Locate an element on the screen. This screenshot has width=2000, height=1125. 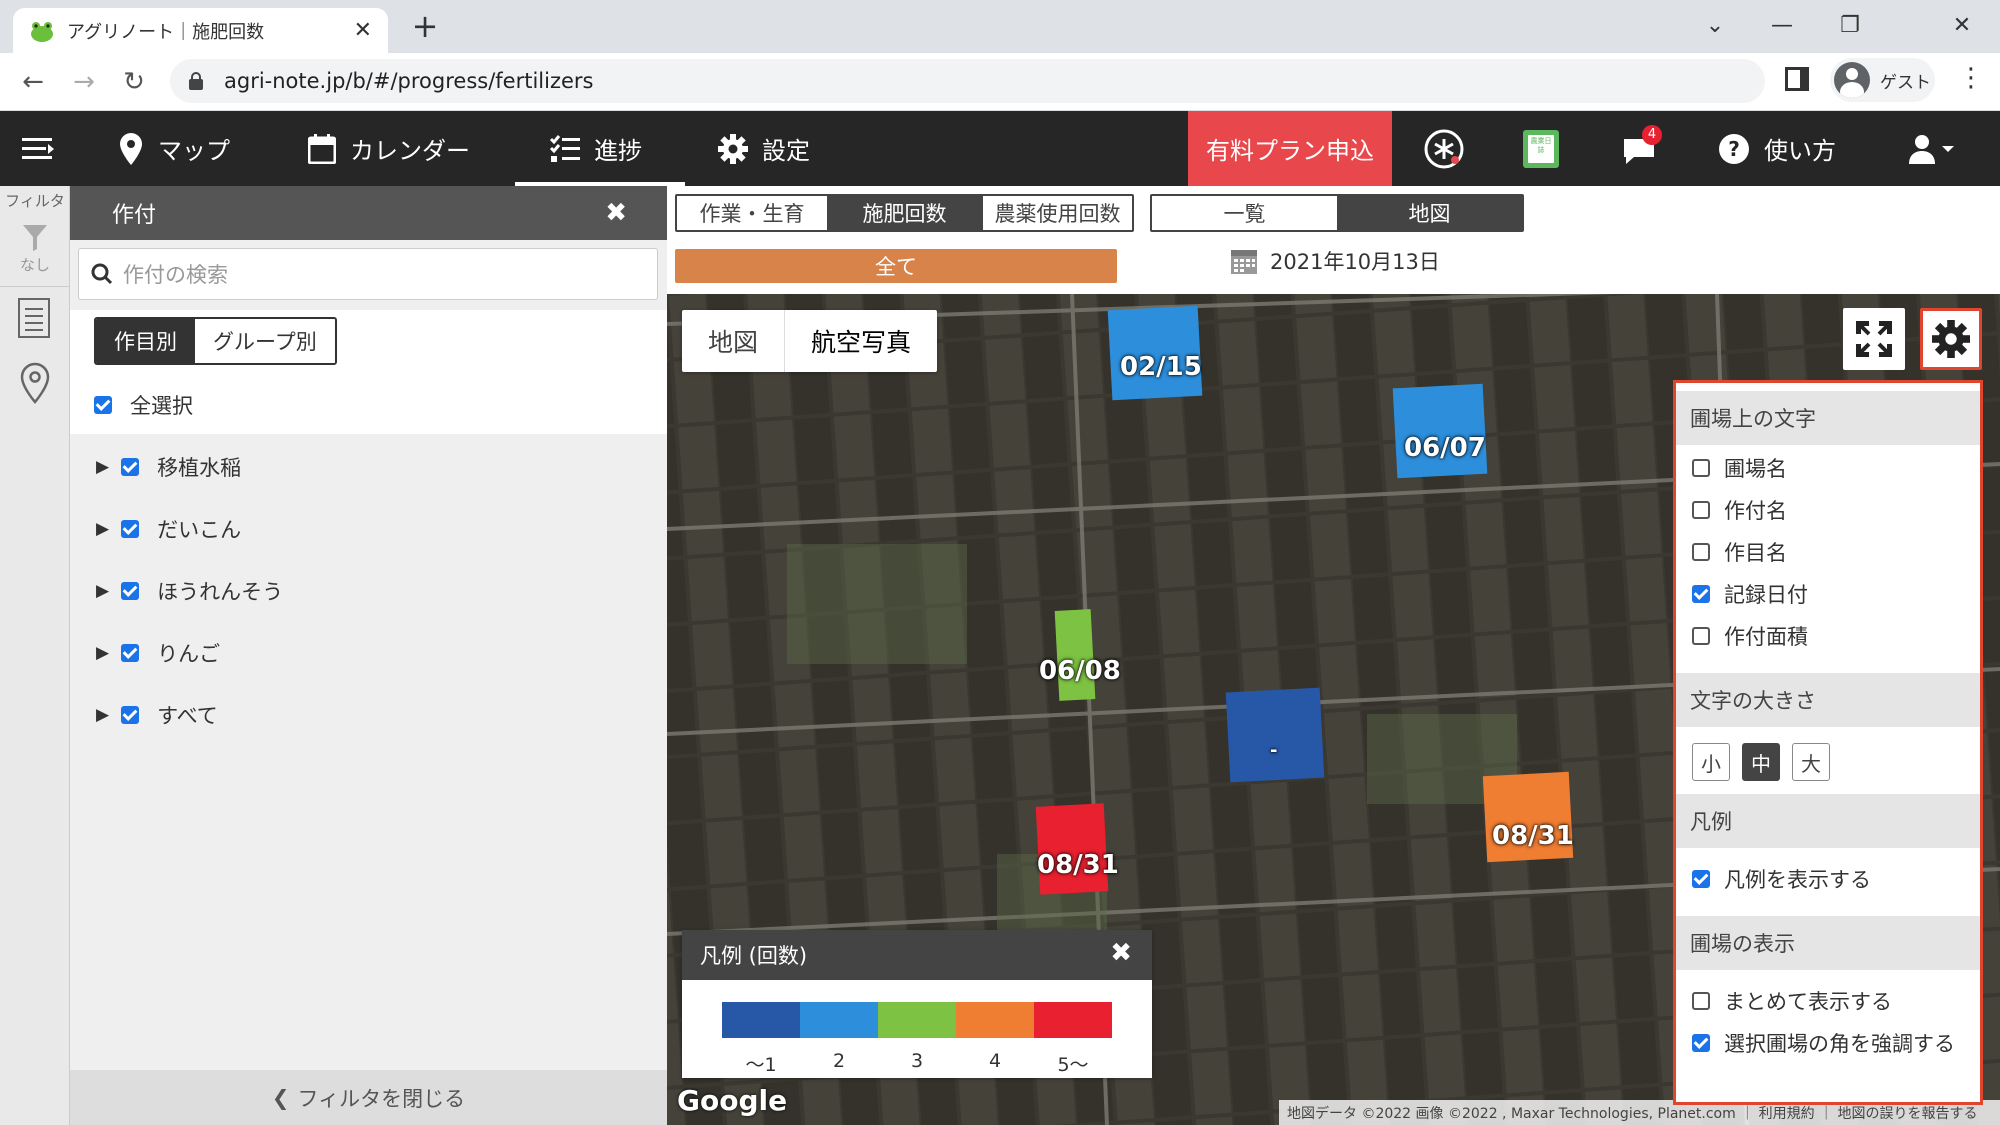
tab-map-view: 地図 is located at coordinates (1429, 213).